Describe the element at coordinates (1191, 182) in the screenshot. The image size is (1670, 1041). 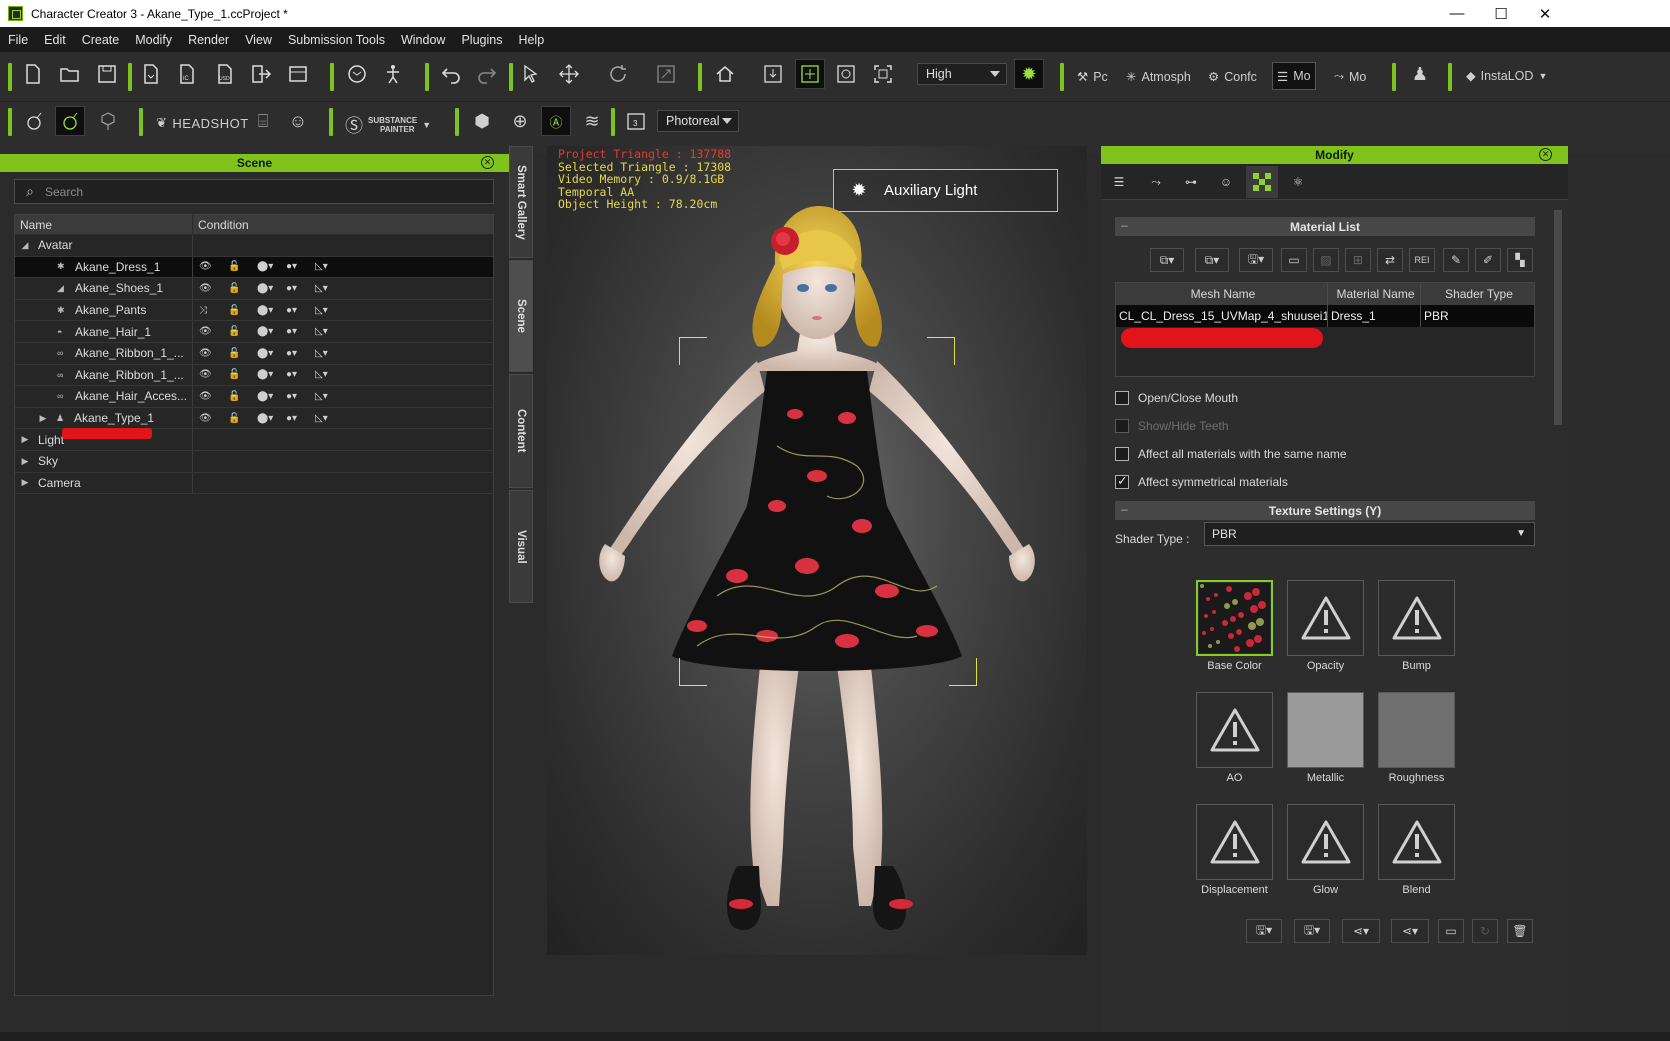
I see `morph-tab-icon: ⊶` at that location.